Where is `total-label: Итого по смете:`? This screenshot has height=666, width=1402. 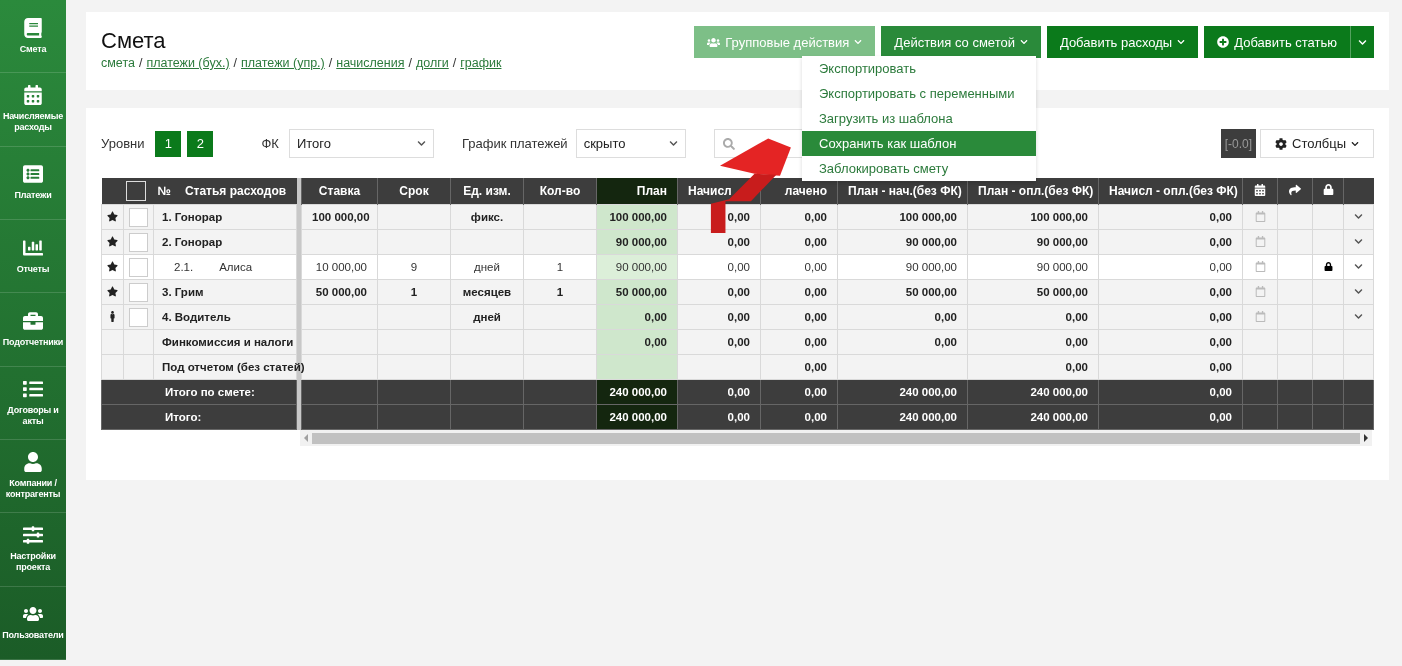 total-label: Итого по смете: is located at coordinates (210, 392).